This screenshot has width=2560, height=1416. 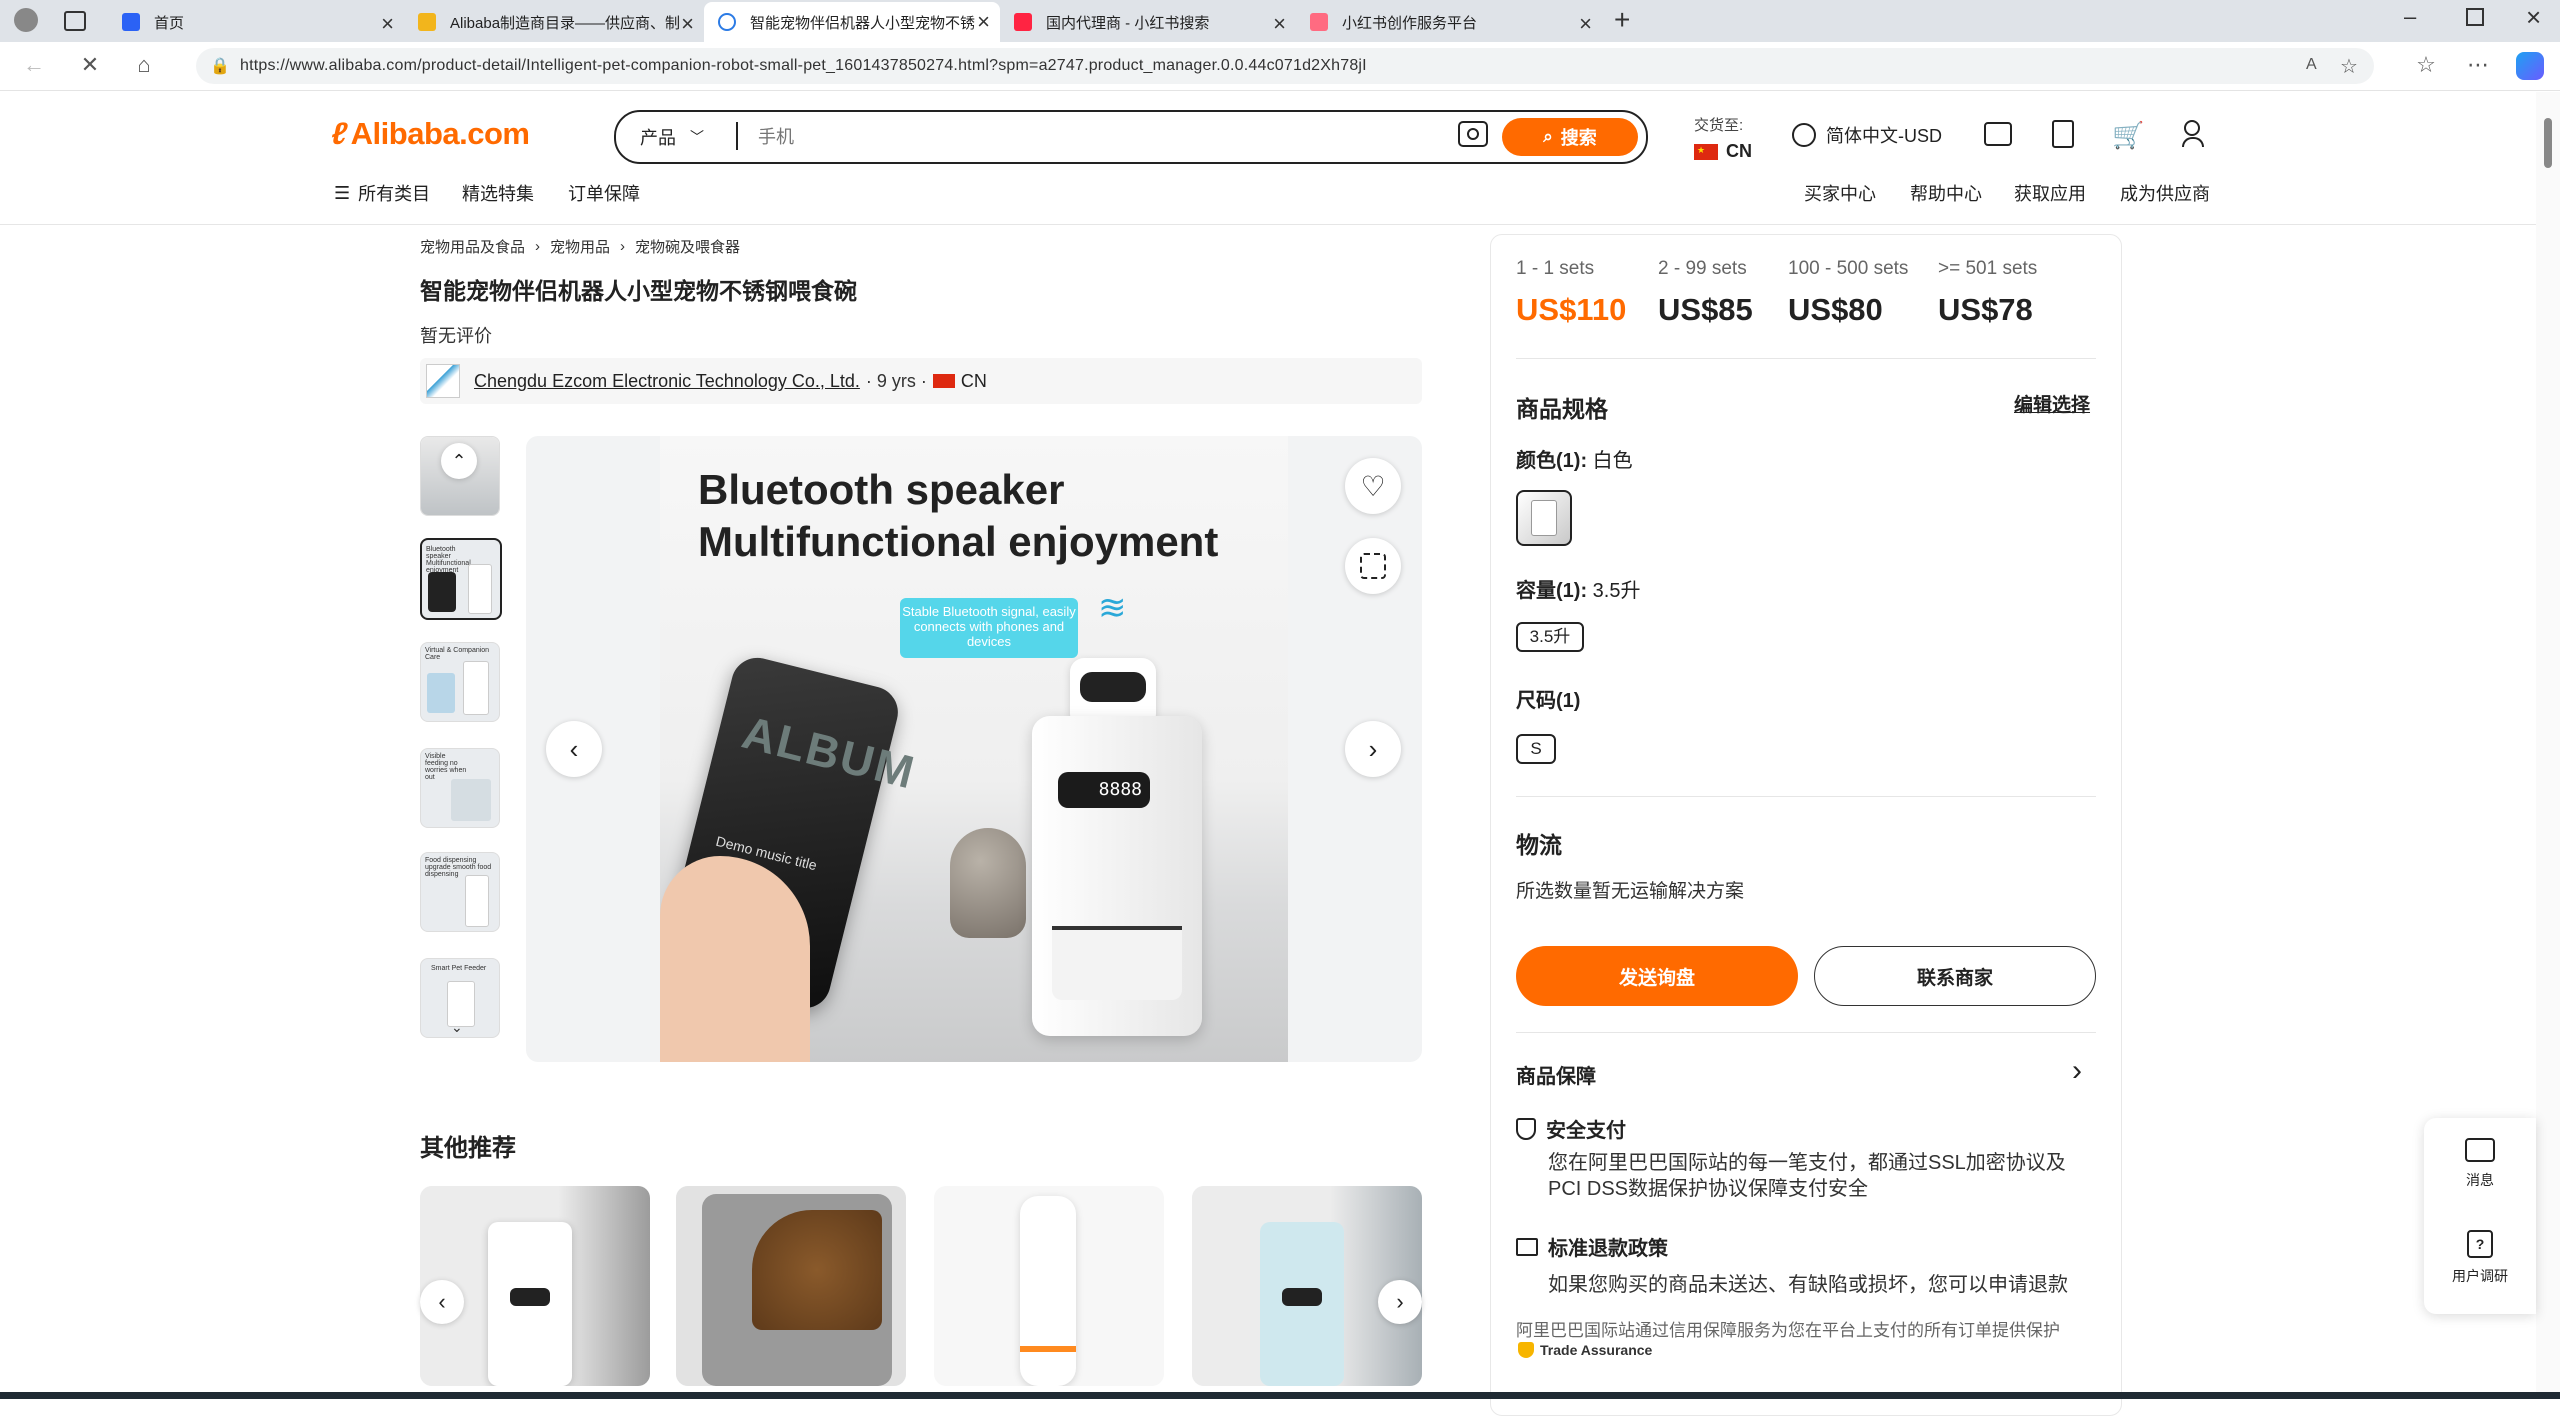 What do you see at coordinates (34, 65) in the screenshot?
I see `back-icon: ←` at bounding box center [34, 65].